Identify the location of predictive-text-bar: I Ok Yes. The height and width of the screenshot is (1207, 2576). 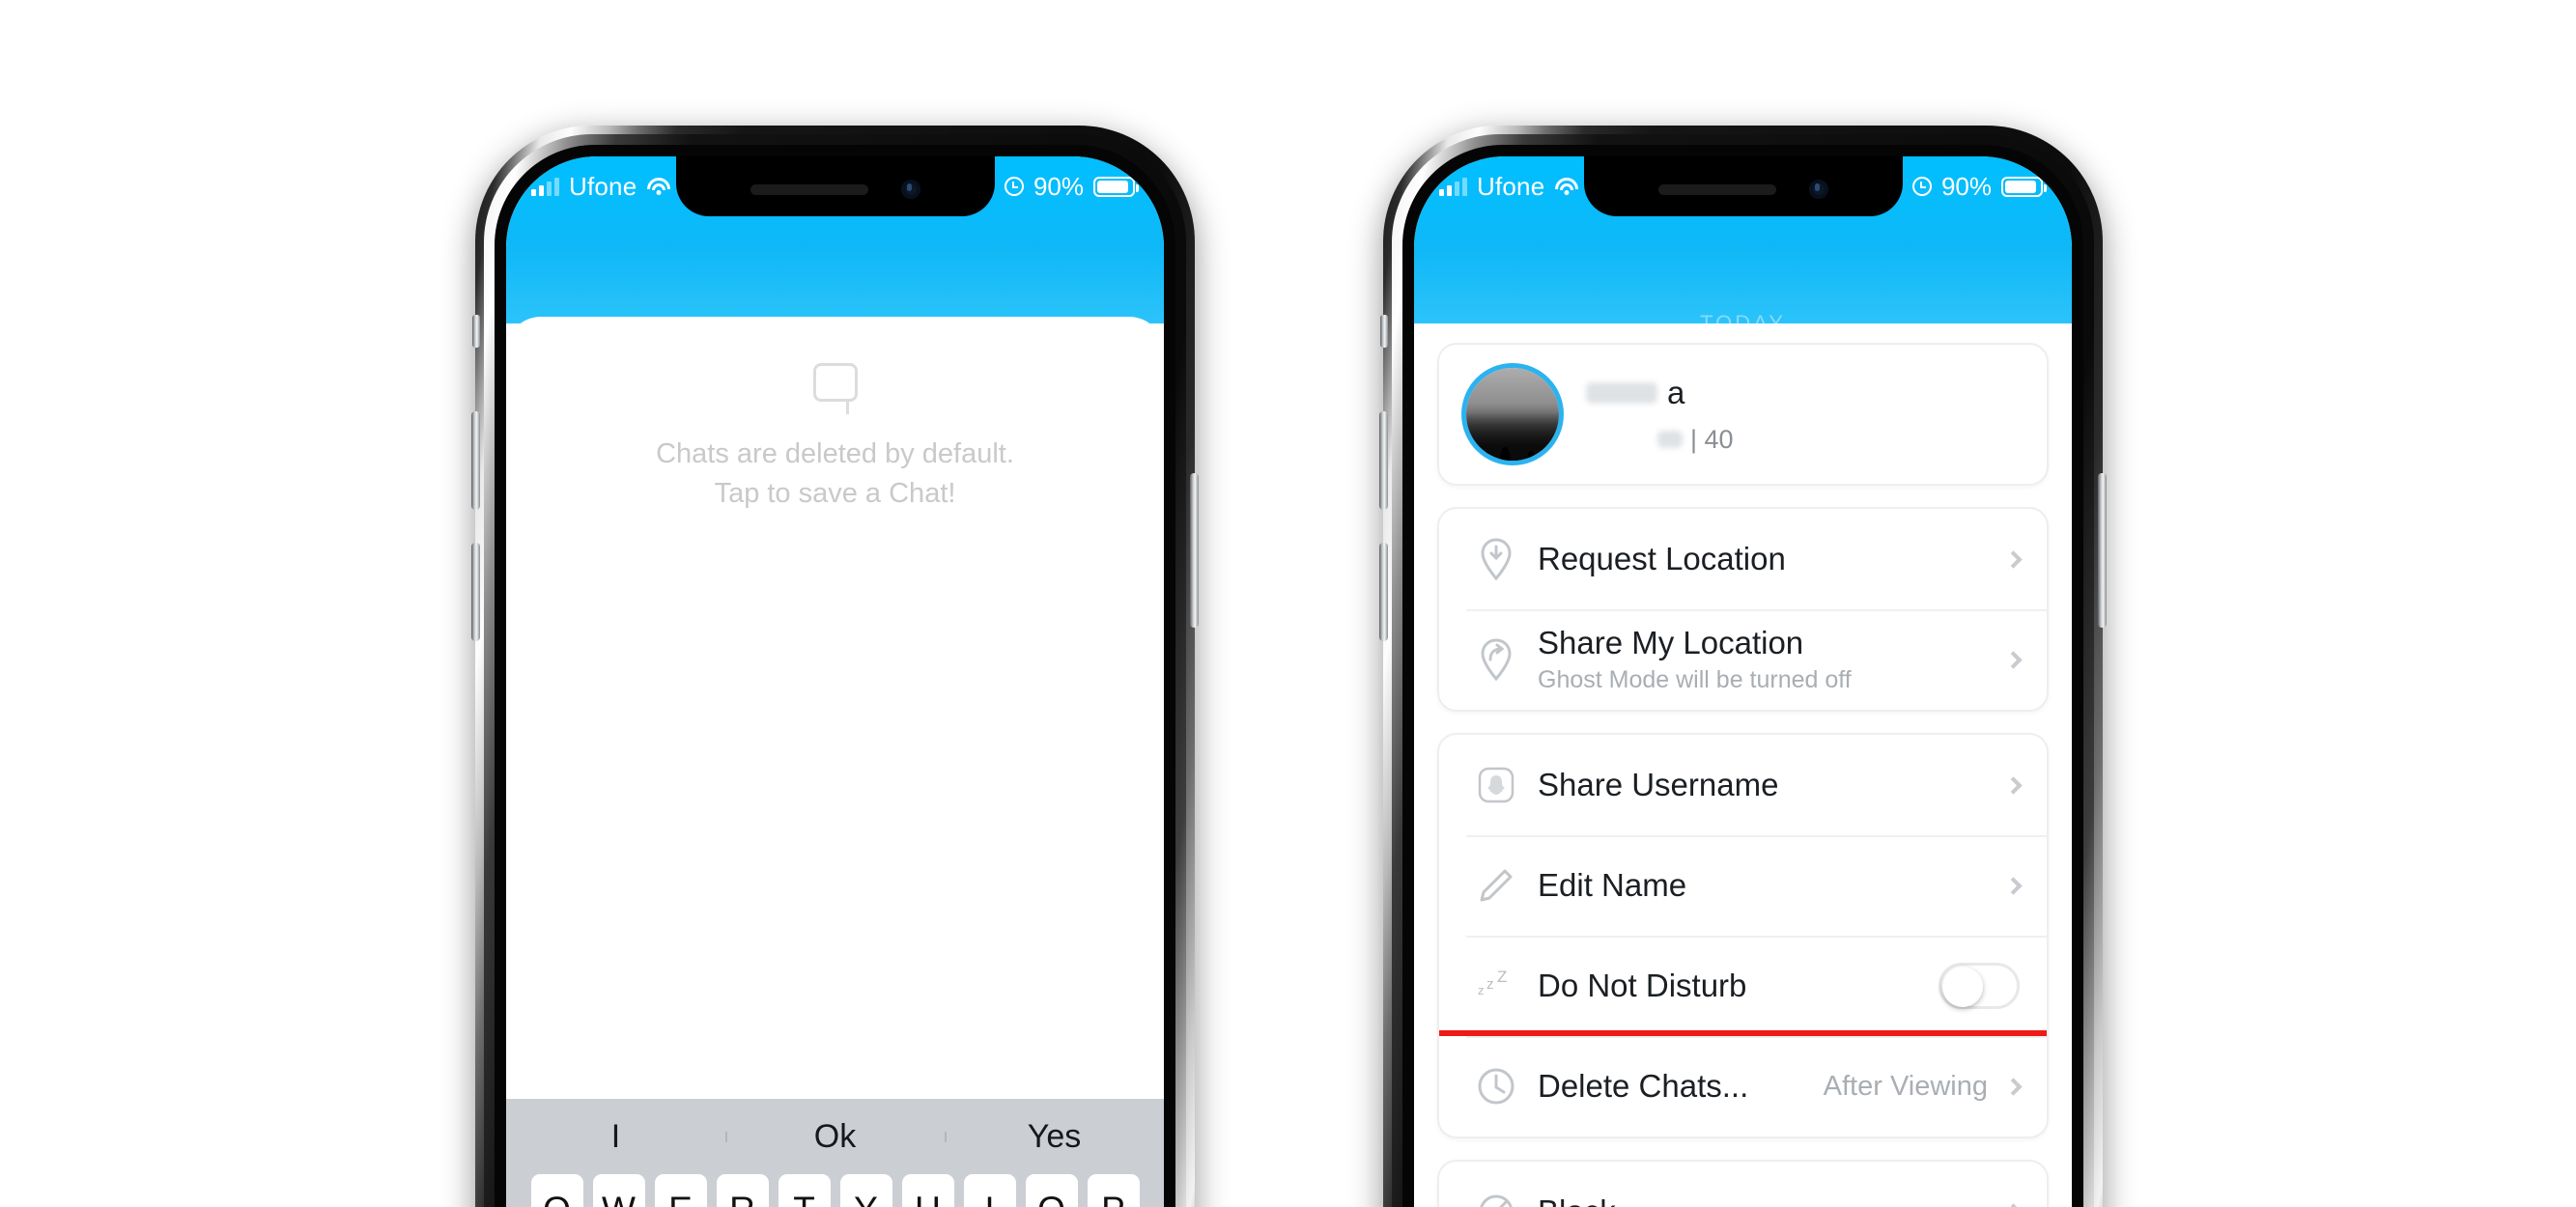
(835, 1136).